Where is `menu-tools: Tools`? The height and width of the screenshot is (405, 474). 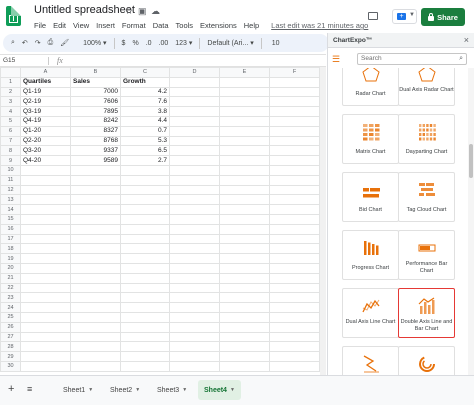
menu-tools: Tools is located at coordinates (185, 26).